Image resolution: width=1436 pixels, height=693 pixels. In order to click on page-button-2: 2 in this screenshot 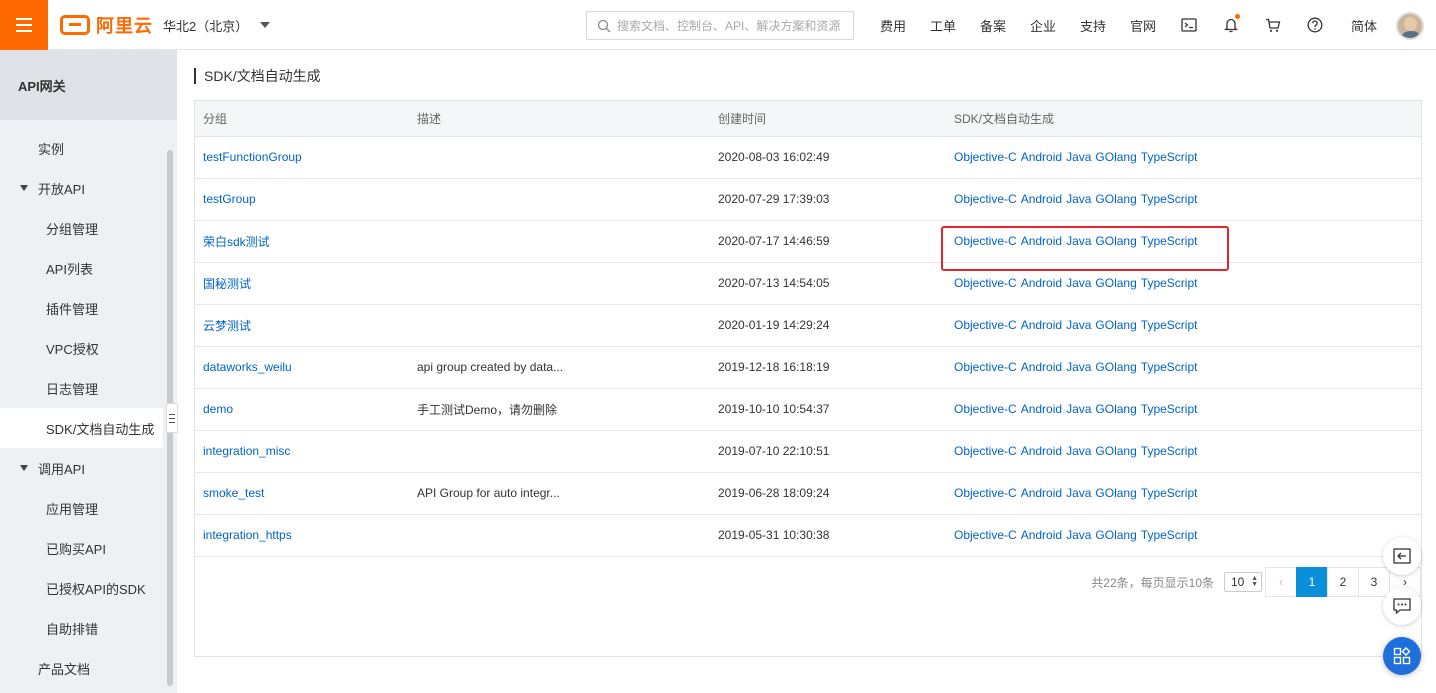, I will do `click(1343, 582)`.